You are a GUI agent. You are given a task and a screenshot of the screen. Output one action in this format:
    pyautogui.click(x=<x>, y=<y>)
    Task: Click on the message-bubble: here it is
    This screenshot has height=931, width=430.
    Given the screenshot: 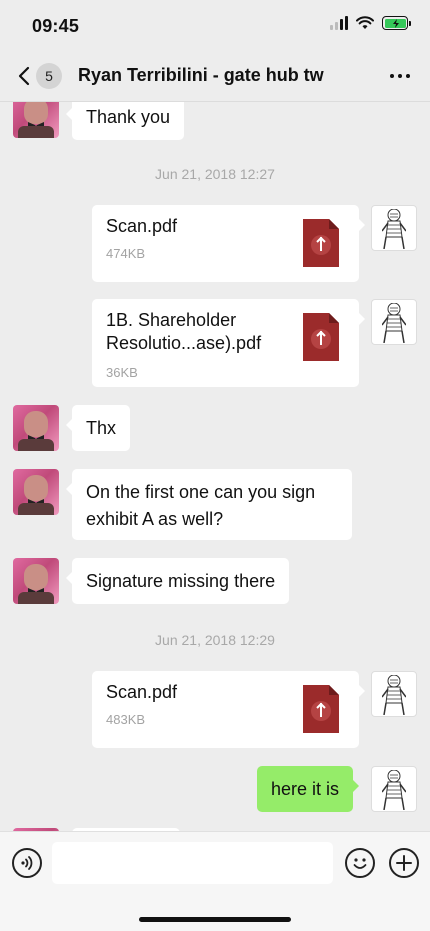 What is the action you would take?
    pyautogui.click(x=308, y=789)
    